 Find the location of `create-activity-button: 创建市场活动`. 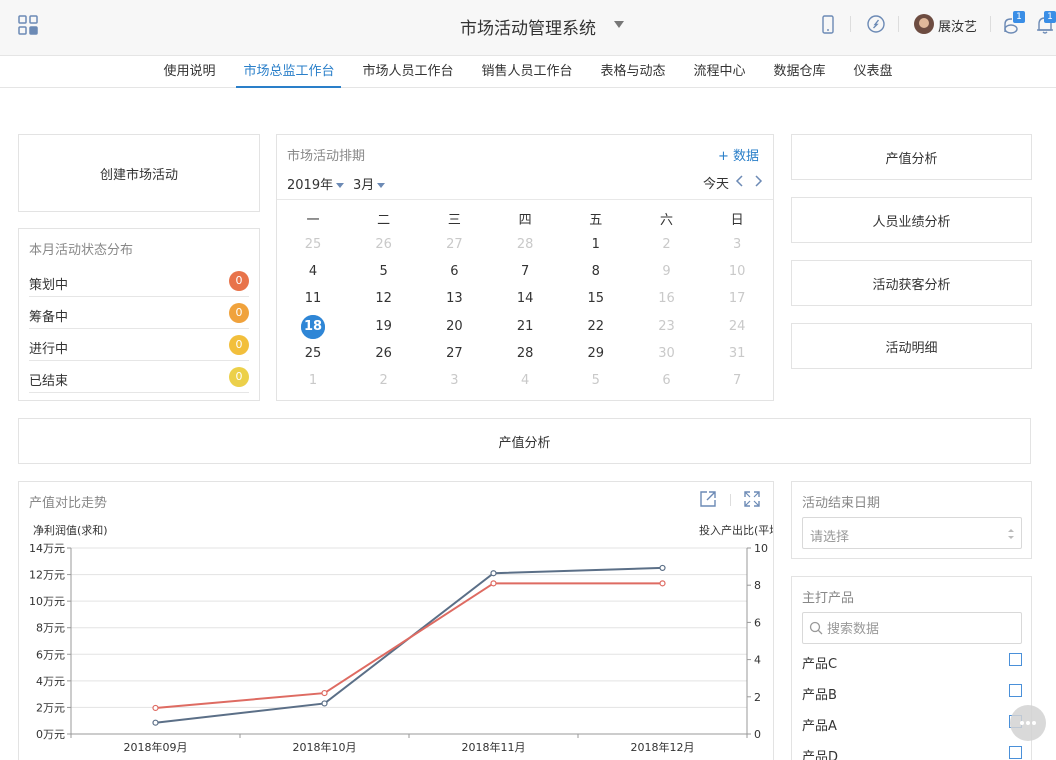

create-activity-button: 创建市场活动 is located at coordinates (139, 173).